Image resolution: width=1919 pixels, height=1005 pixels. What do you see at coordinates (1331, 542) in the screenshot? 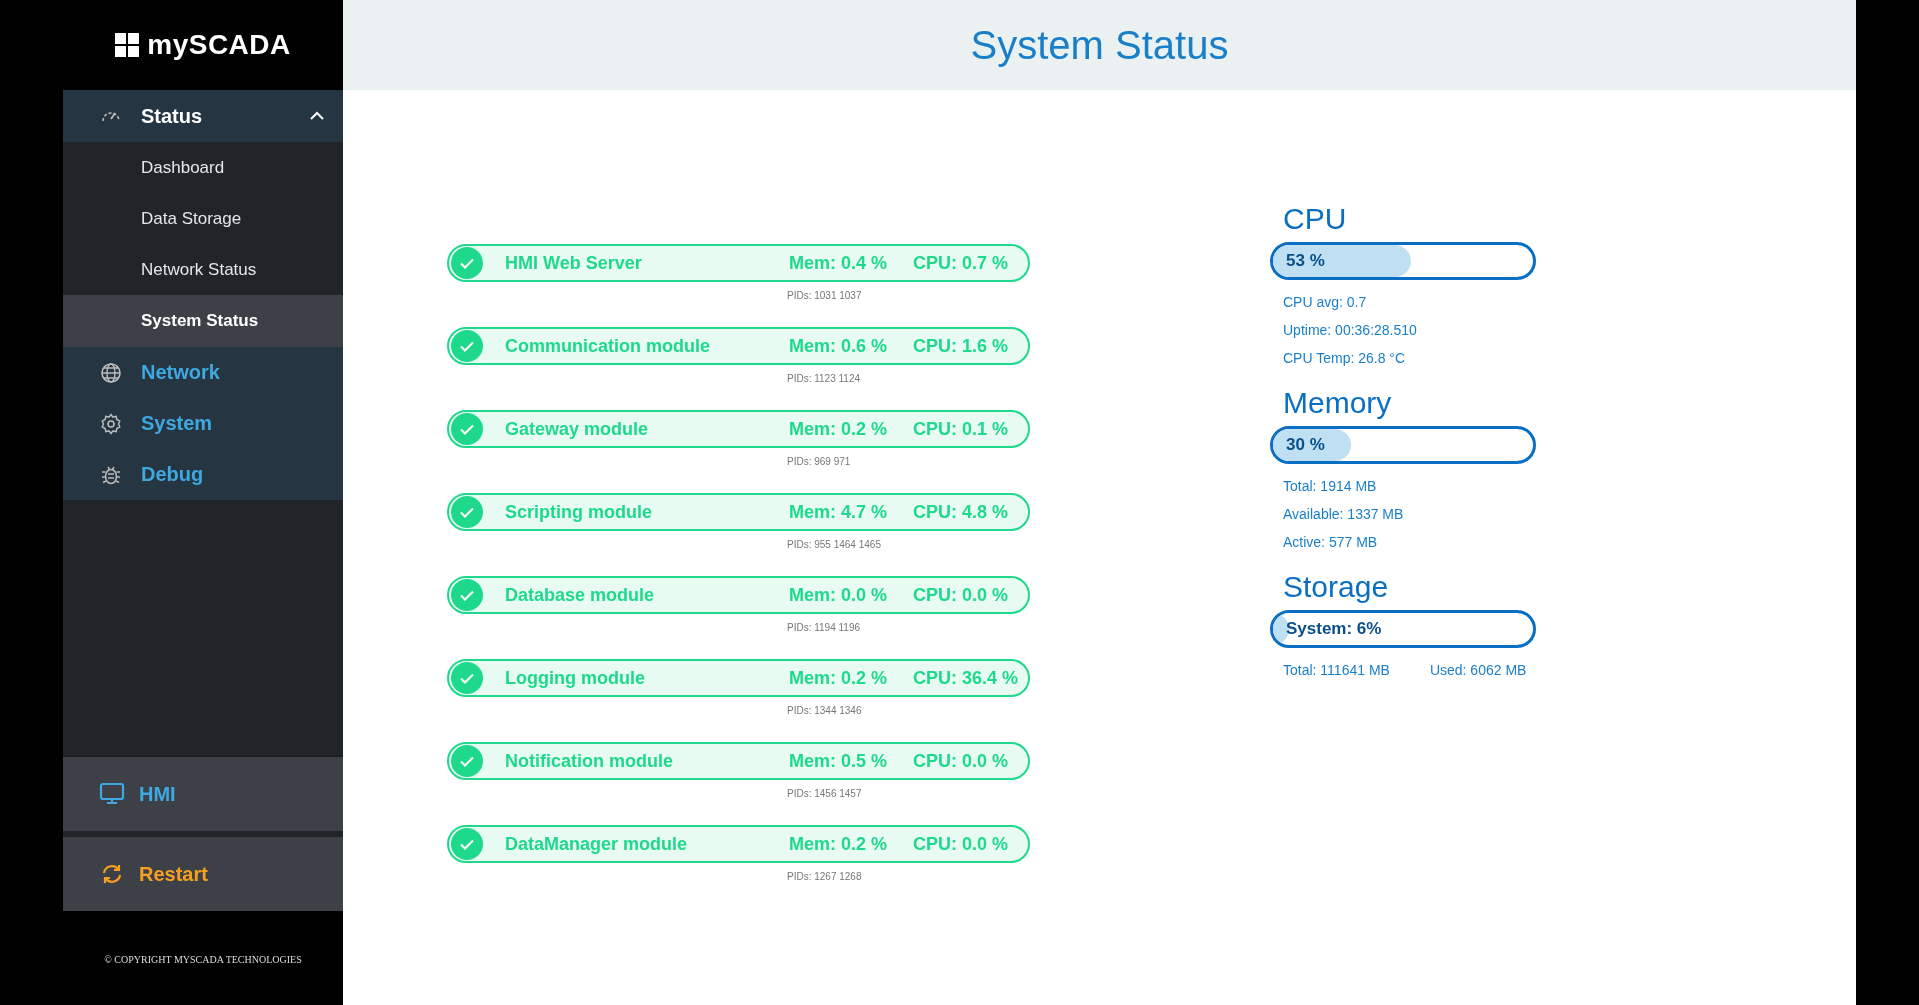
I see `resource-detail: Active: 577 MB` at bounding box center [1331, 542].